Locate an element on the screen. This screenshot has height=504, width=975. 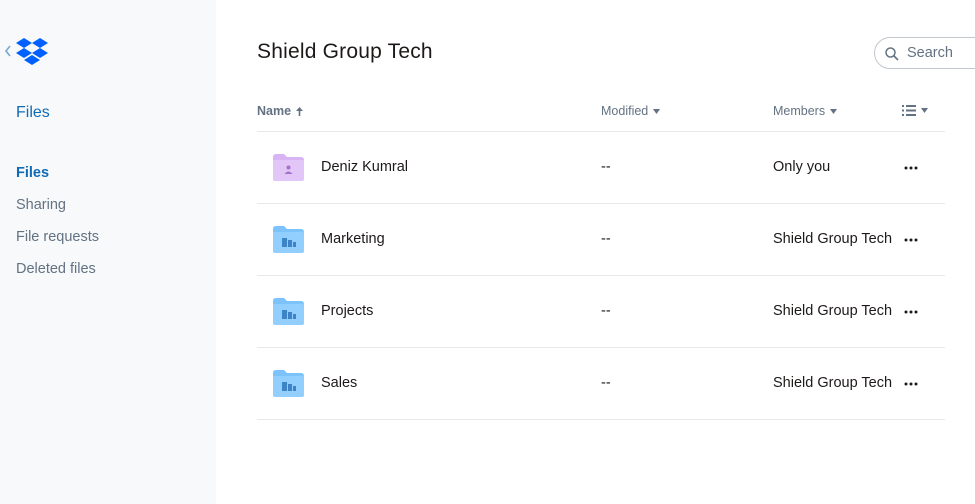
search-icon is located at coordinates (892, 54).